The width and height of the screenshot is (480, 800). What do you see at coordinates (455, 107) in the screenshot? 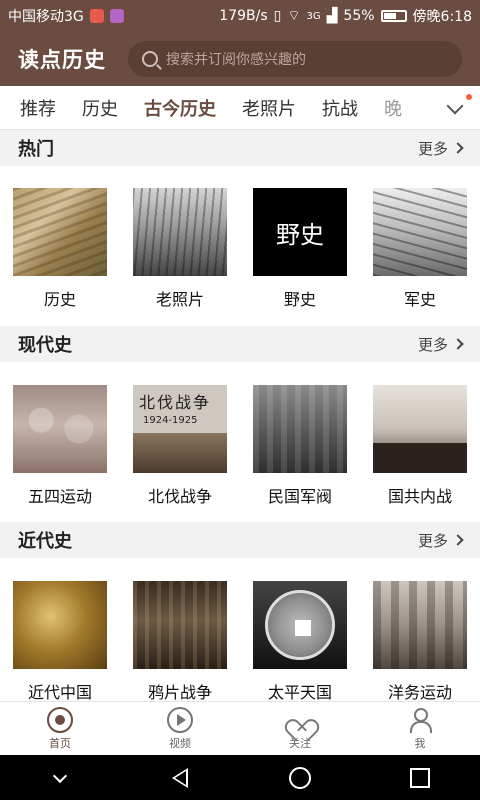
I see `more-tabs-button` at bounding box center [455, 107].